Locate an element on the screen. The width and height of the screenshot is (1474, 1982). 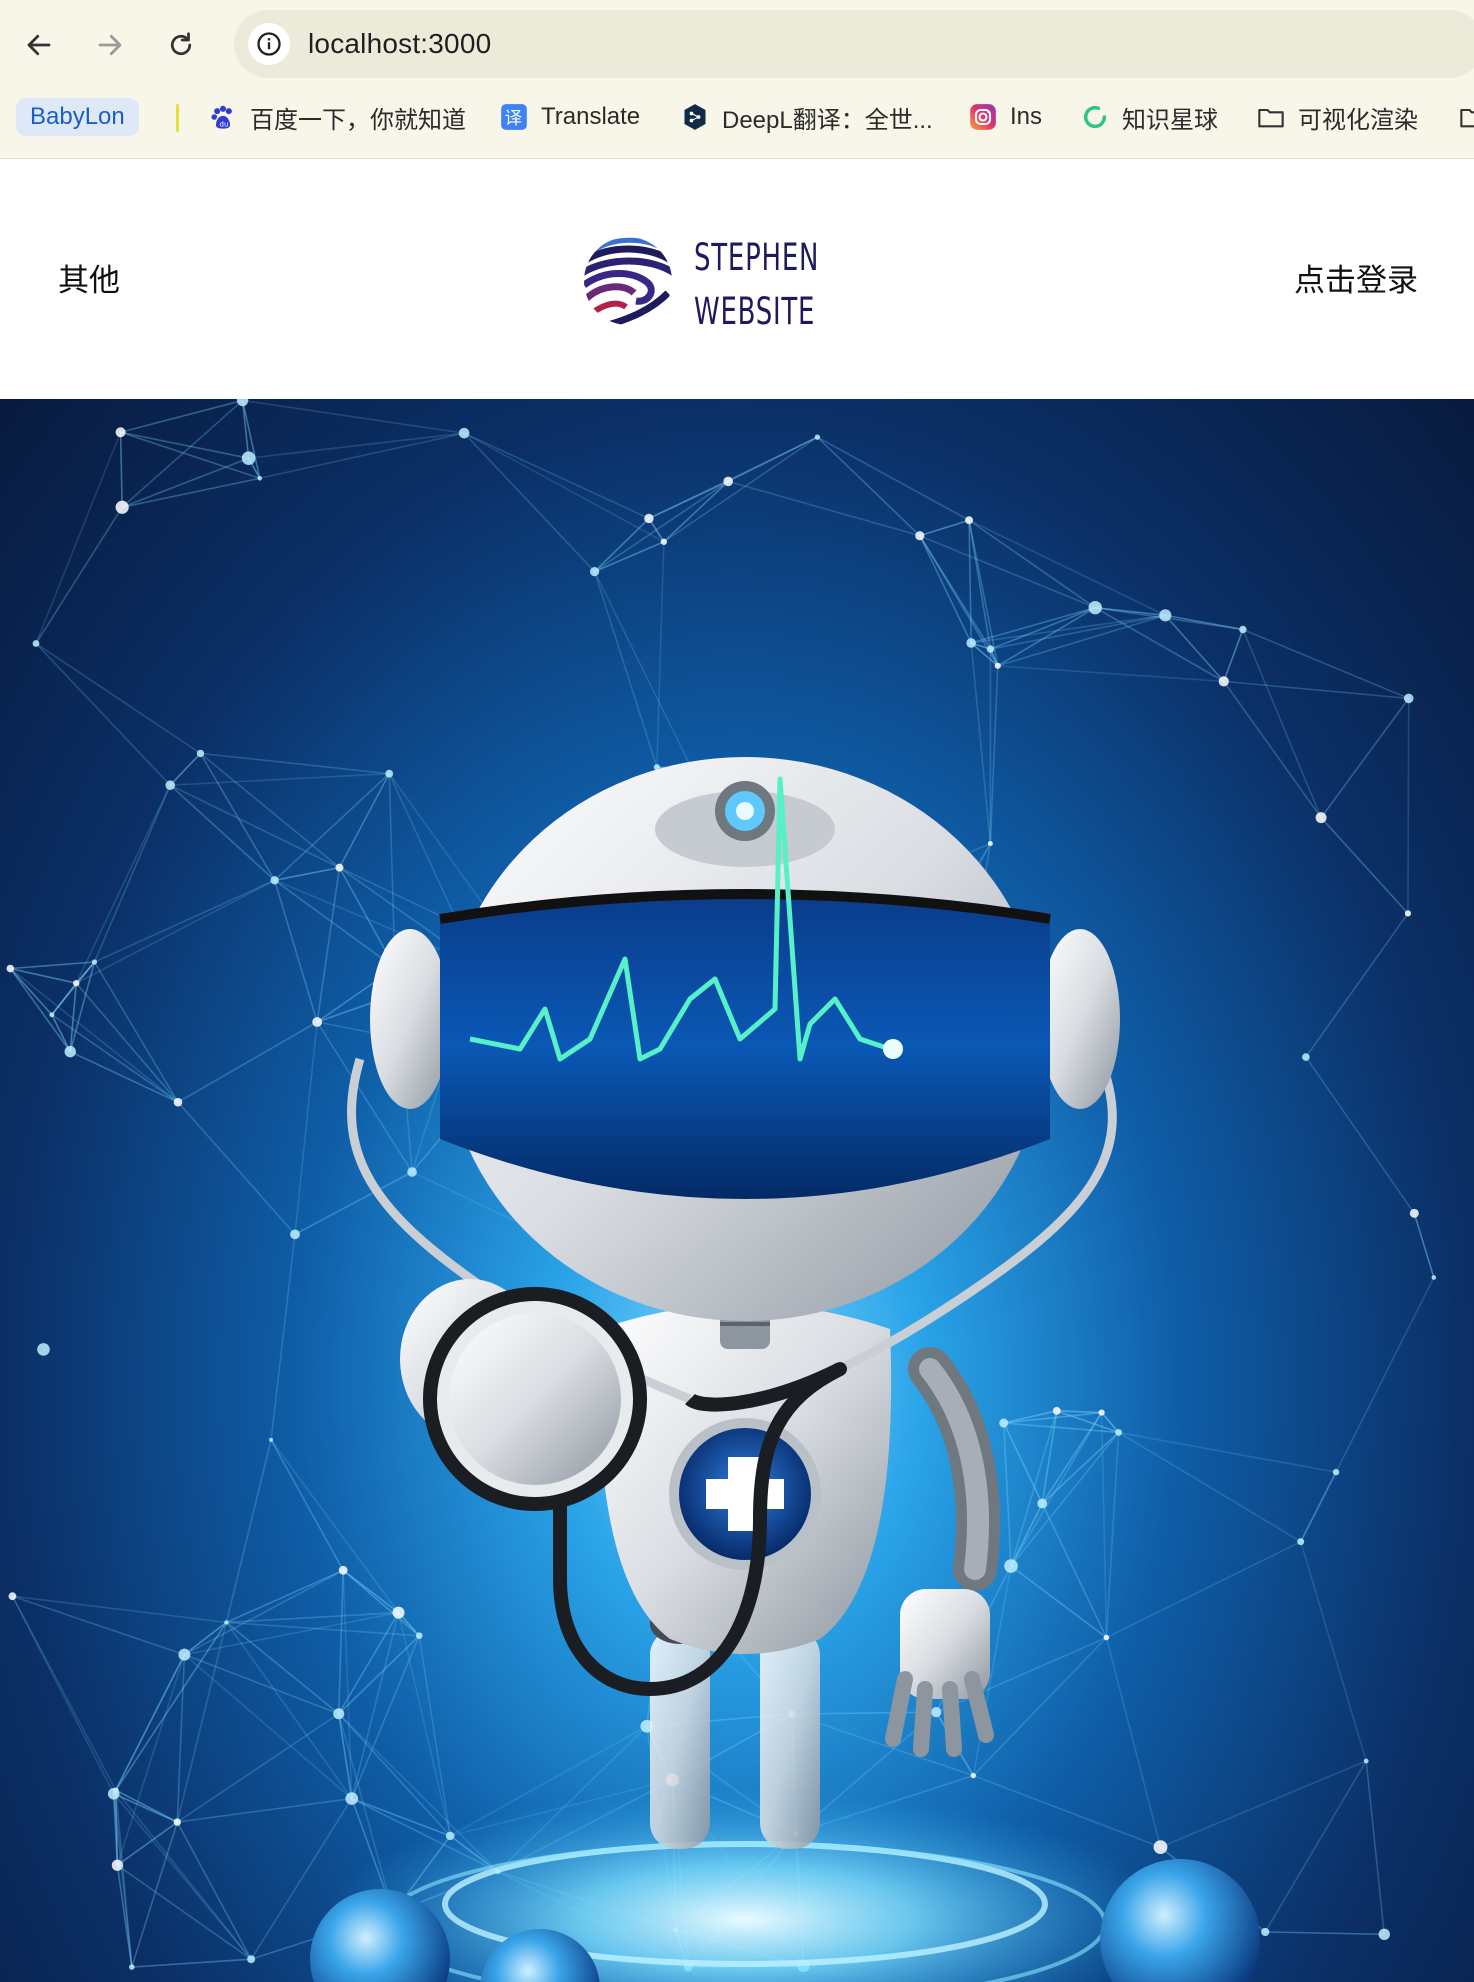
bookmark-folder: 可视化渲染 is located at coordinates (1337, 117).